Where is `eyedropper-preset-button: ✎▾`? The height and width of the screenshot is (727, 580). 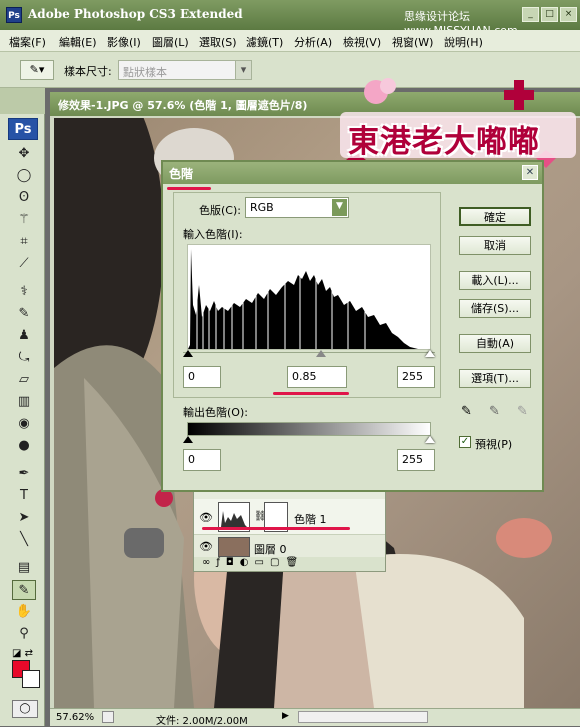 eyedropper-preset-button: ✎▾ is located at coordinates (37, 70).